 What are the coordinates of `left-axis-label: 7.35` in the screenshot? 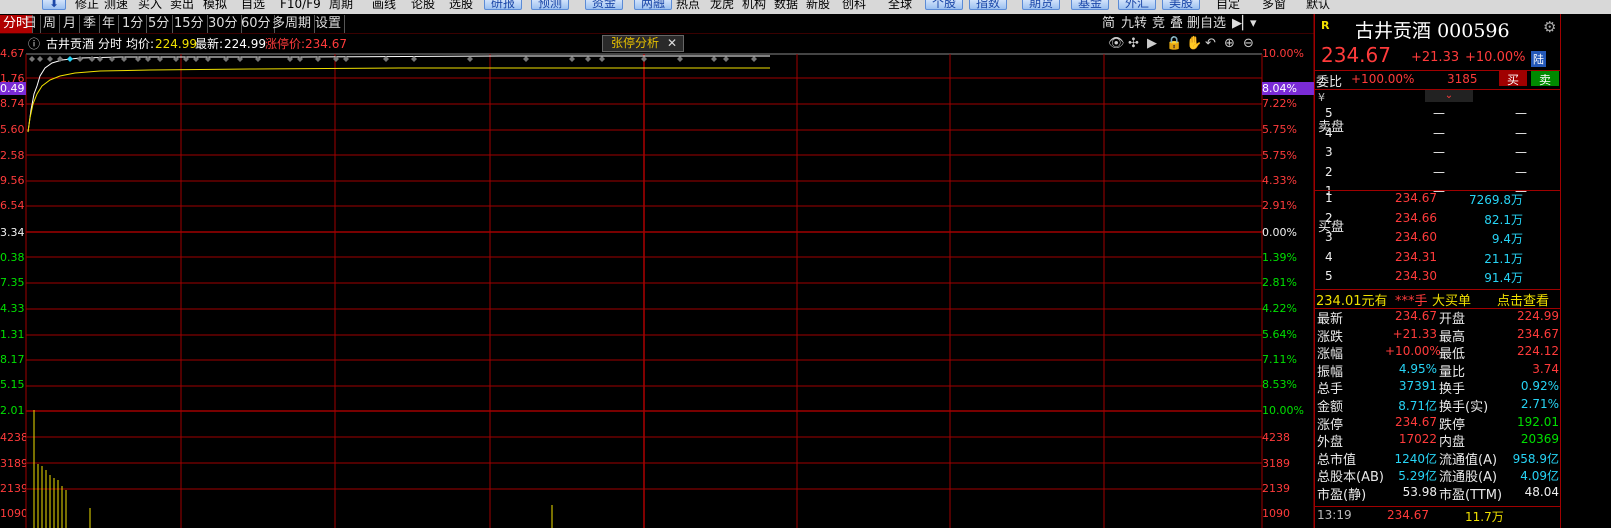 It's located at (12, 282).